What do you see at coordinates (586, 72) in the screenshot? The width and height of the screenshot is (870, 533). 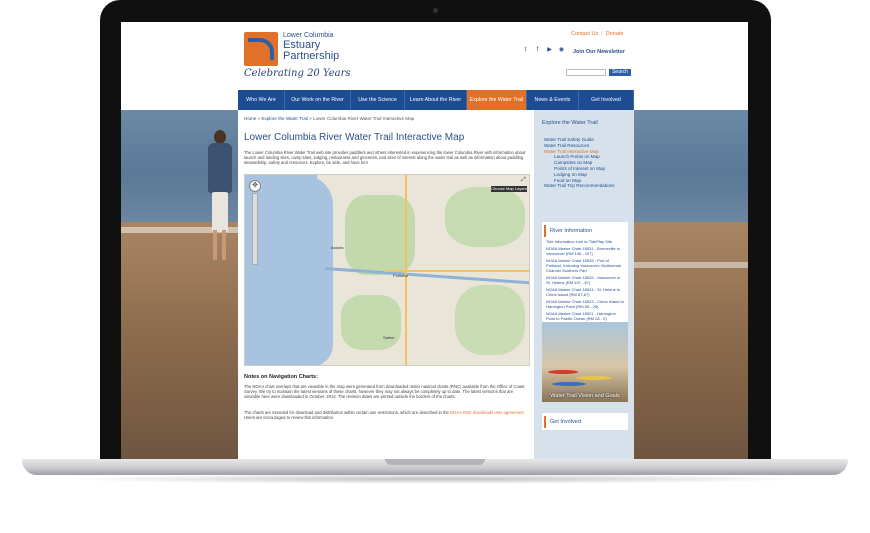 I see `search-input` at bounding box center [586, 72].